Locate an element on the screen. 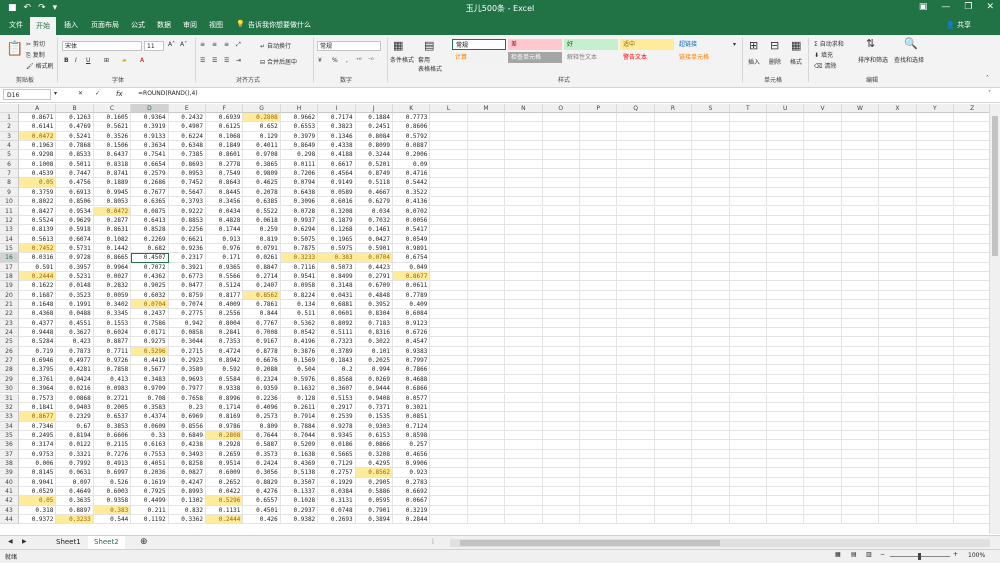 The width and height of the screenshot is (1000, 563). cell-a40: 0.9041 is located at coordinates (38, 482).